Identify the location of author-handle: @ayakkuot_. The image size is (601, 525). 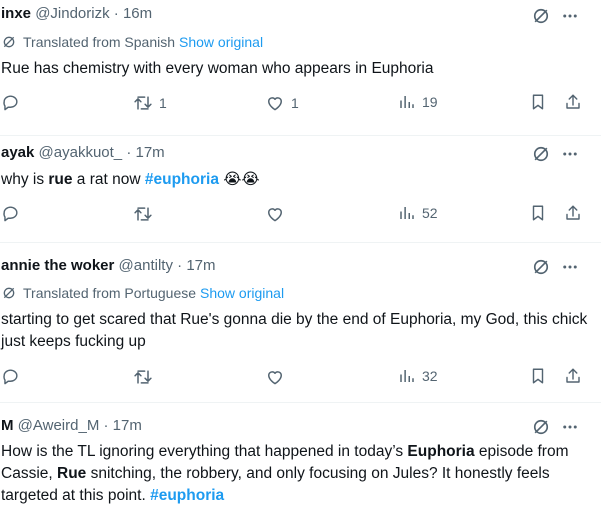
(81, 152).